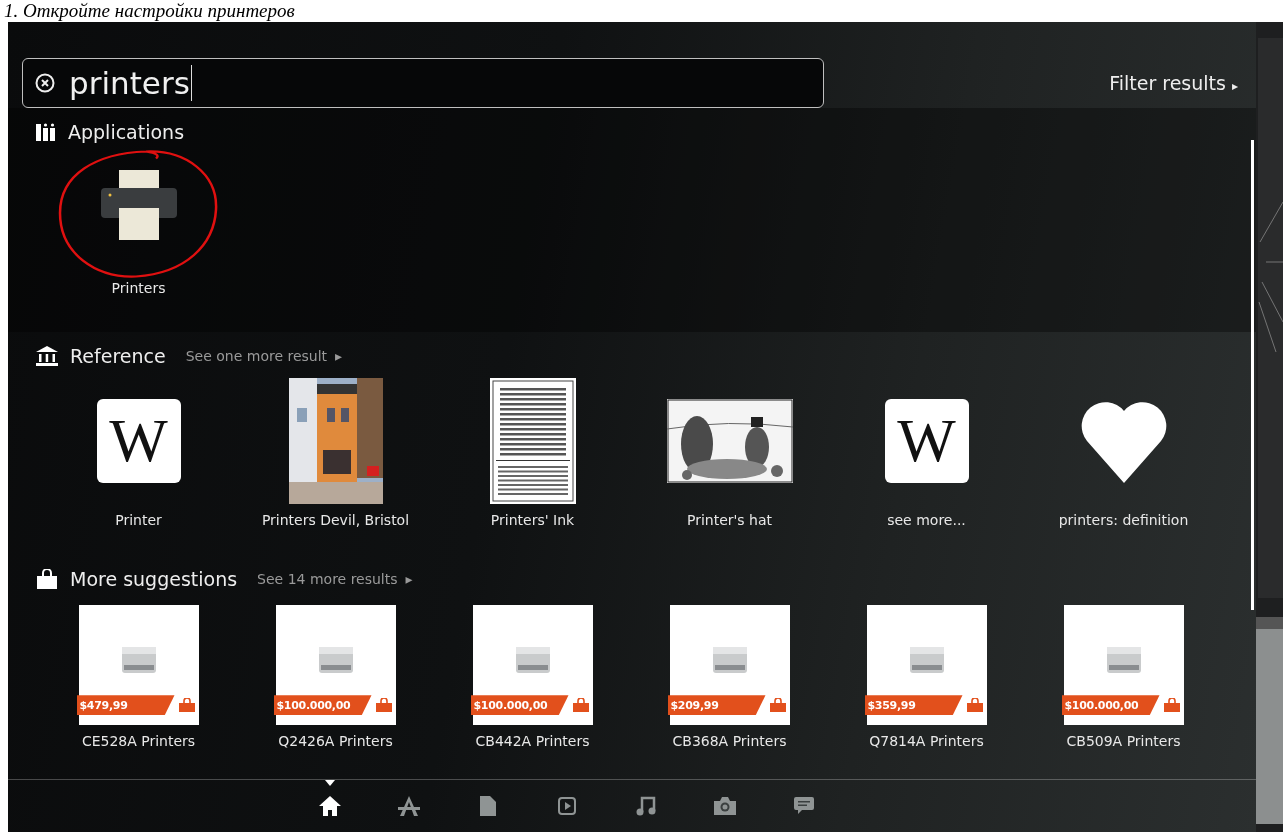  I want to click on product-card: $209,99, so click(729, 665).